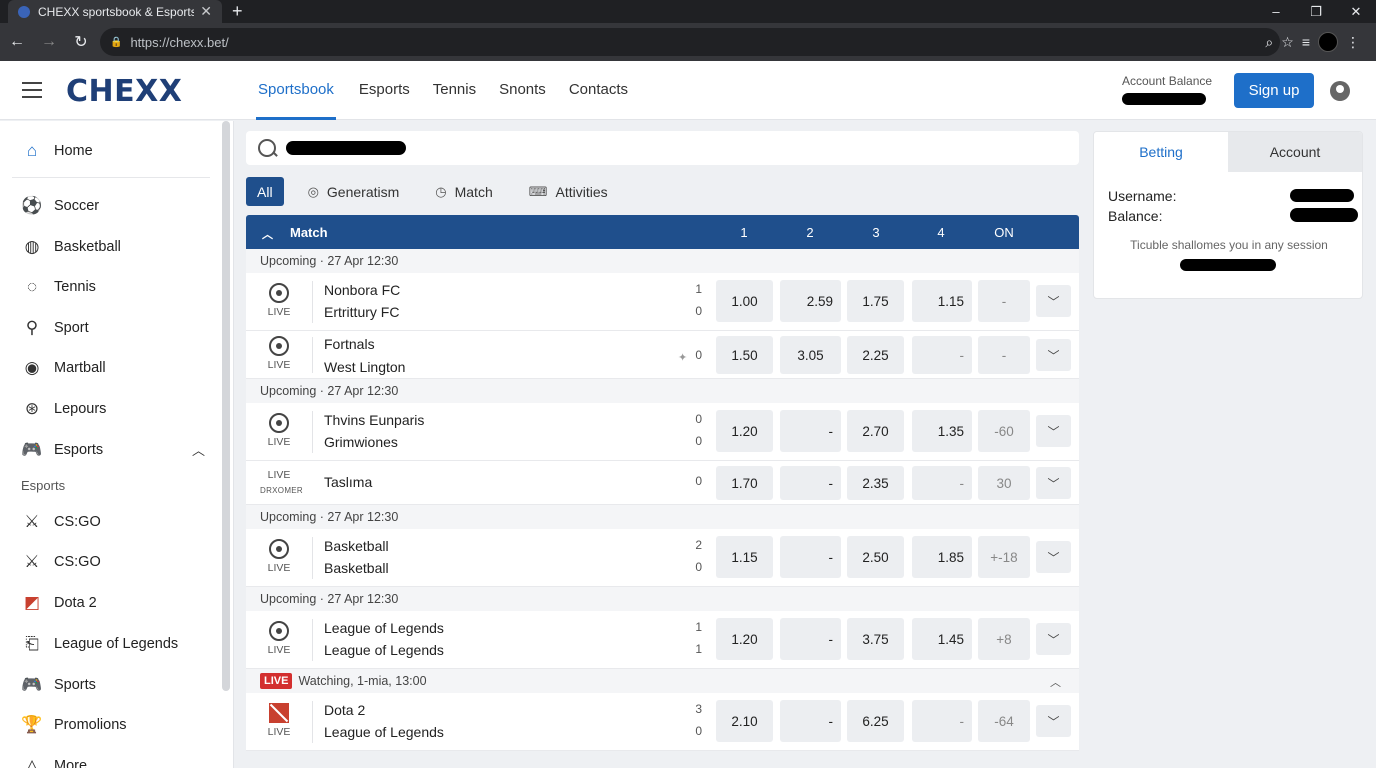  I want to click on table-row: LIVE DRXOMER Taslıma 0 1.70 - 2.35 - 30 ﹀, so click(662, 483).